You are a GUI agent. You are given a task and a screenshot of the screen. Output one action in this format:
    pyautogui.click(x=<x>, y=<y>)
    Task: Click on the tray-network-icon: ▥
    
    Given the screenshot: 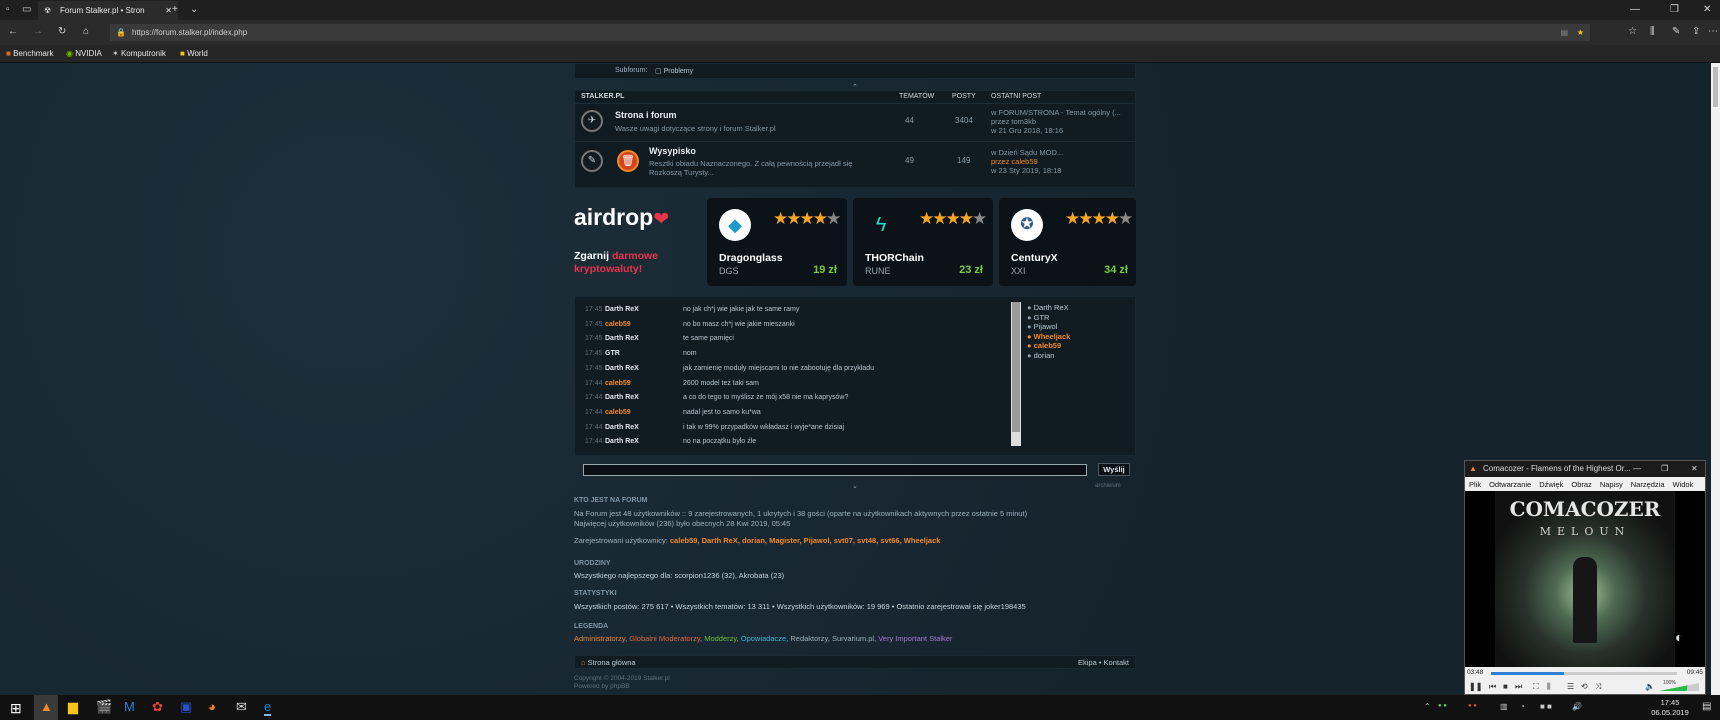 What is the action you would take?
    pyautogui.click(x=1504, y=706)
    